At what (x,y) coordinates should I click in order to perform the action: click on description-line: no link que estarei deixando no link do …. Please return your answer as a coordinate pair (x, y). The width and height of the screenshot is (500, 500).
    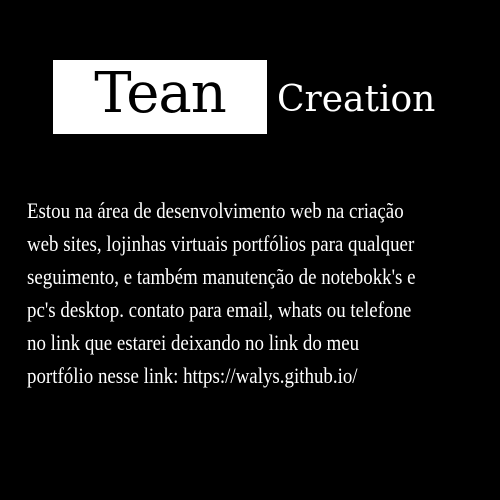
    Looking at the image, I should click on (193, 342).